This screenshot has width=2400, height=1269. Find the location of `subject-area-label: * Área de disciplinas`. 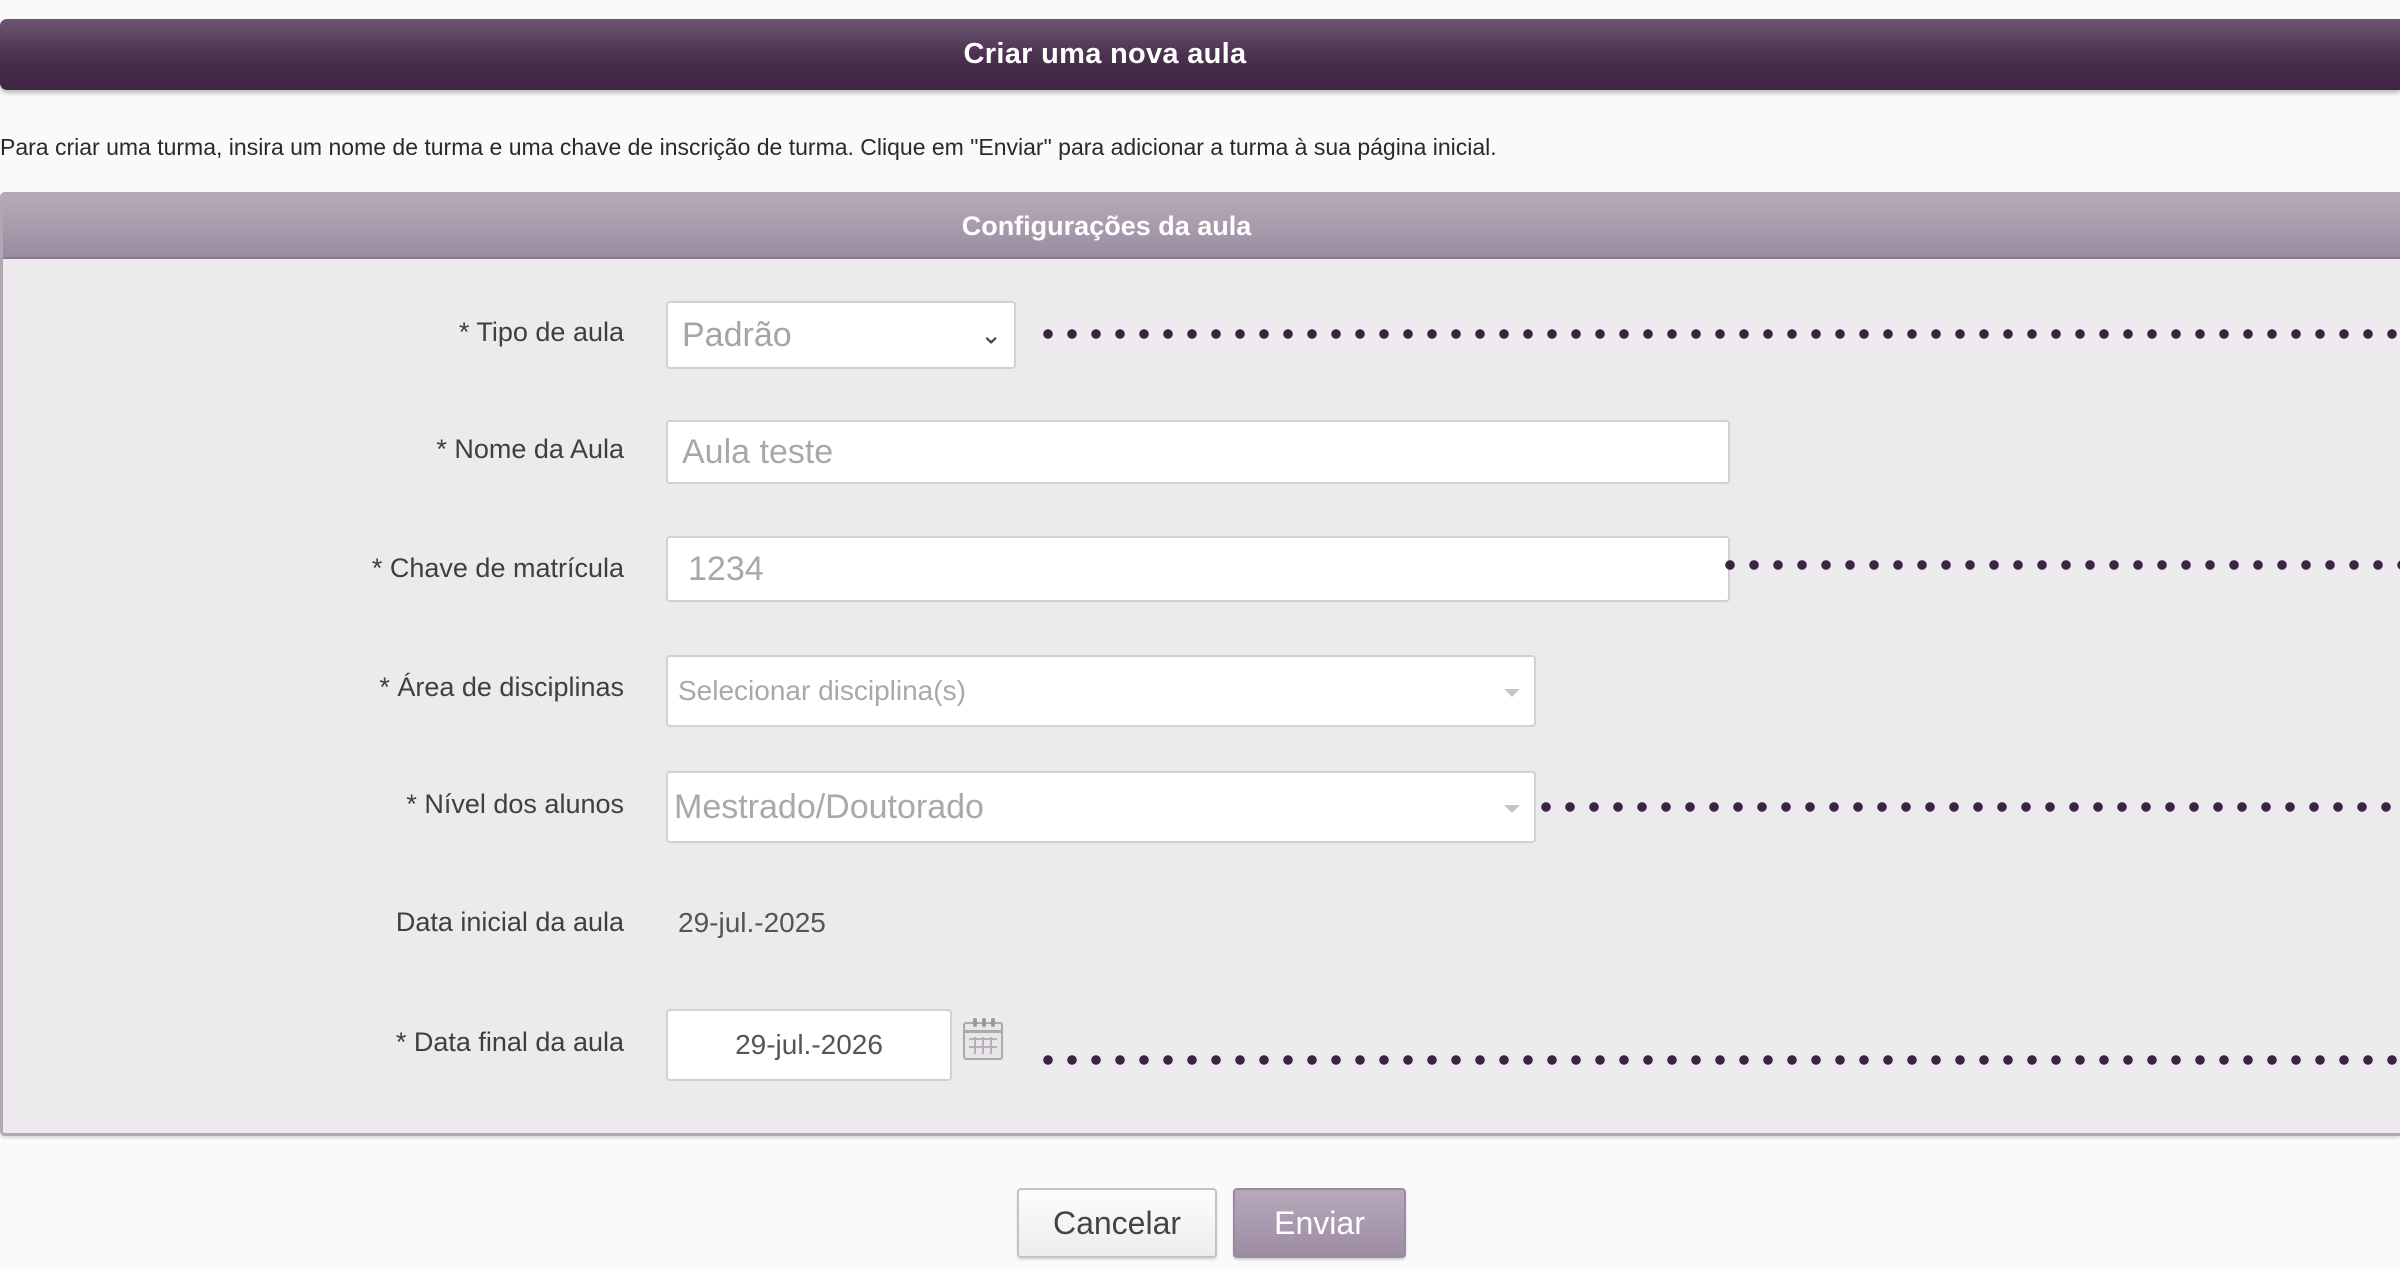

subject-area-label: * Área de disciplinas is located at coordinates (501, 687).